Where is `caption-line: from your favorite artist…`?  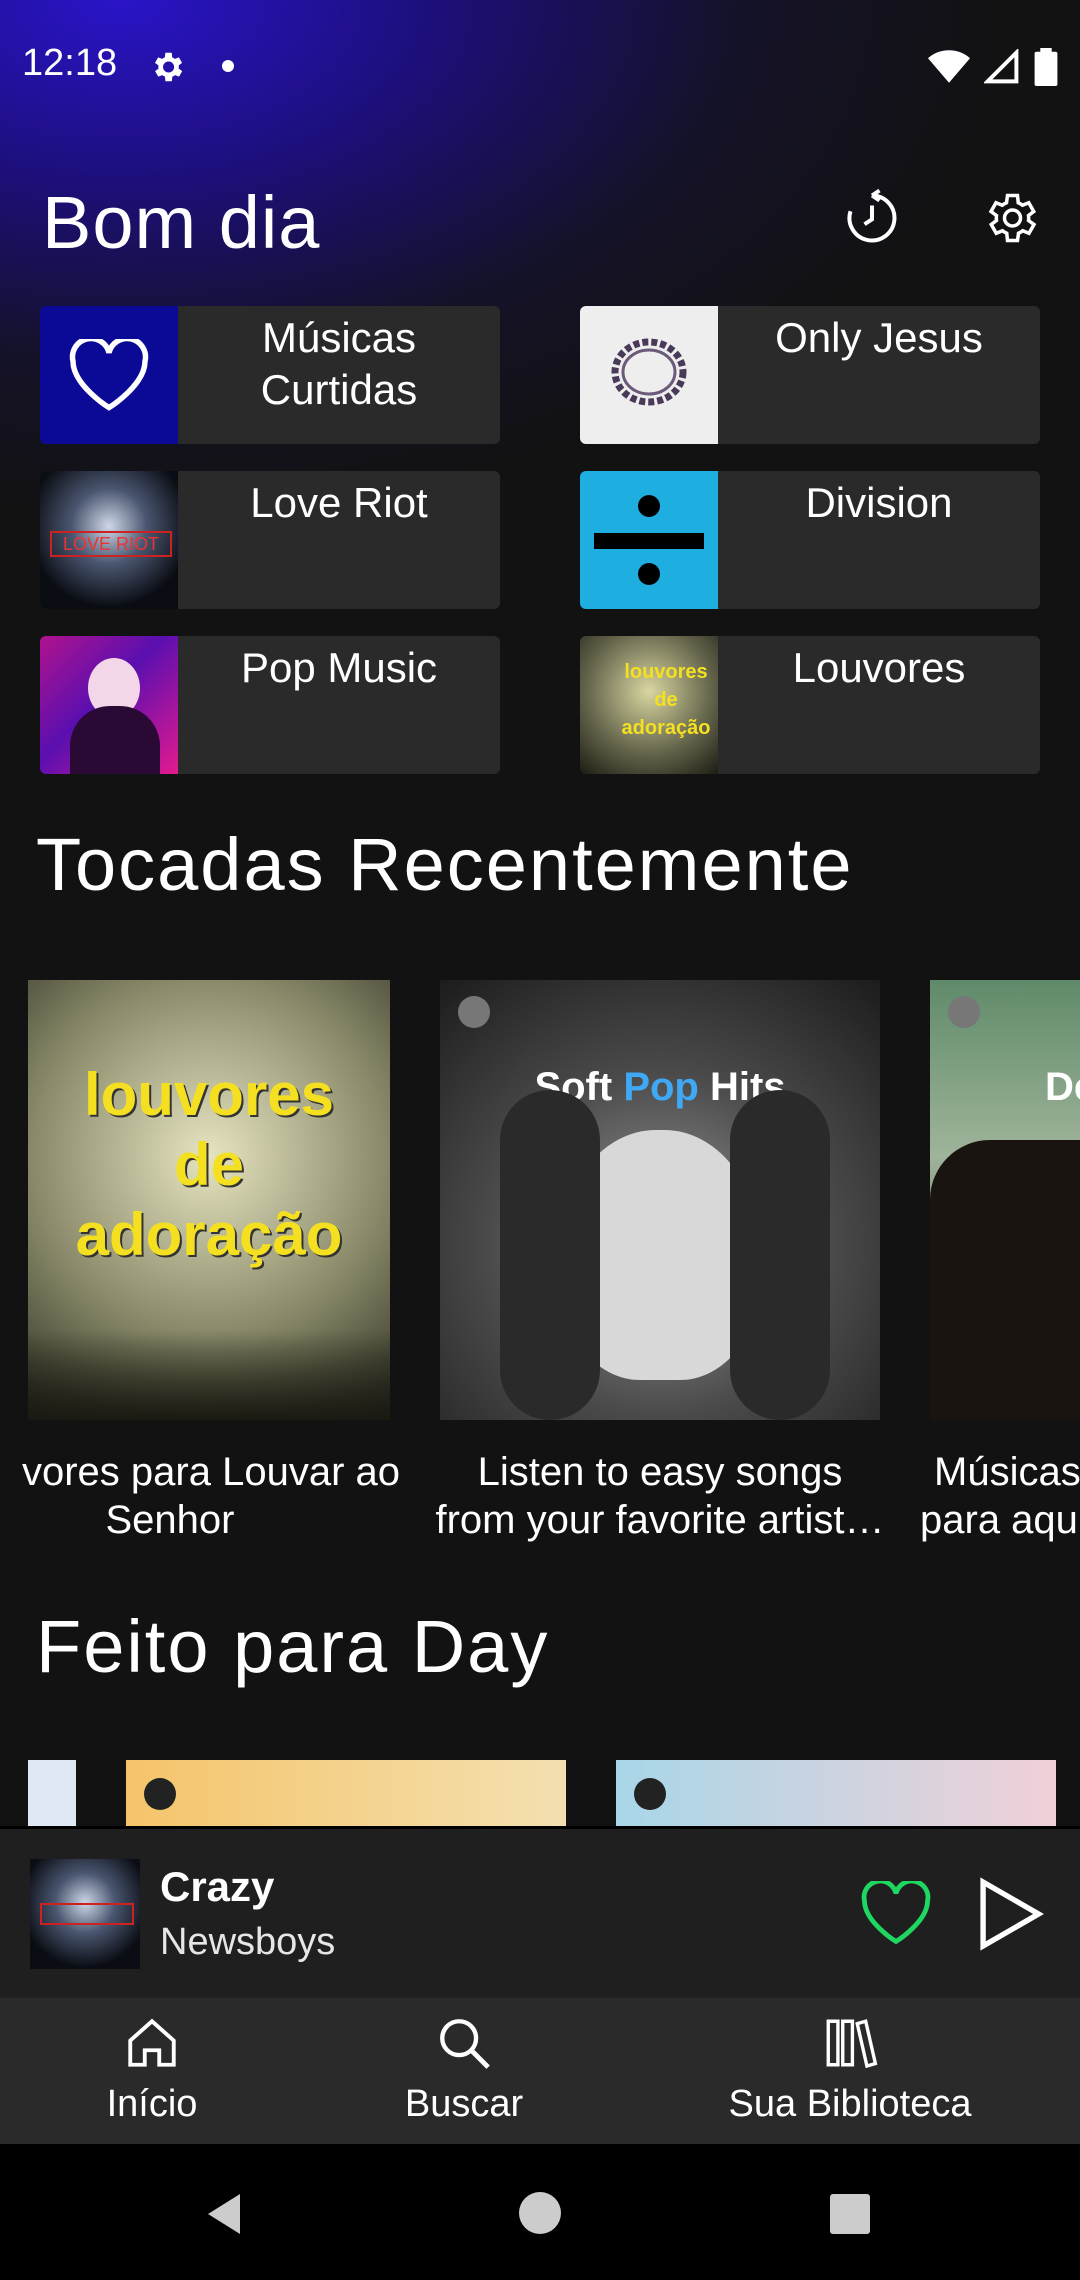 caption-line: from your favorite artist… is located at coordinates (660, 1520).